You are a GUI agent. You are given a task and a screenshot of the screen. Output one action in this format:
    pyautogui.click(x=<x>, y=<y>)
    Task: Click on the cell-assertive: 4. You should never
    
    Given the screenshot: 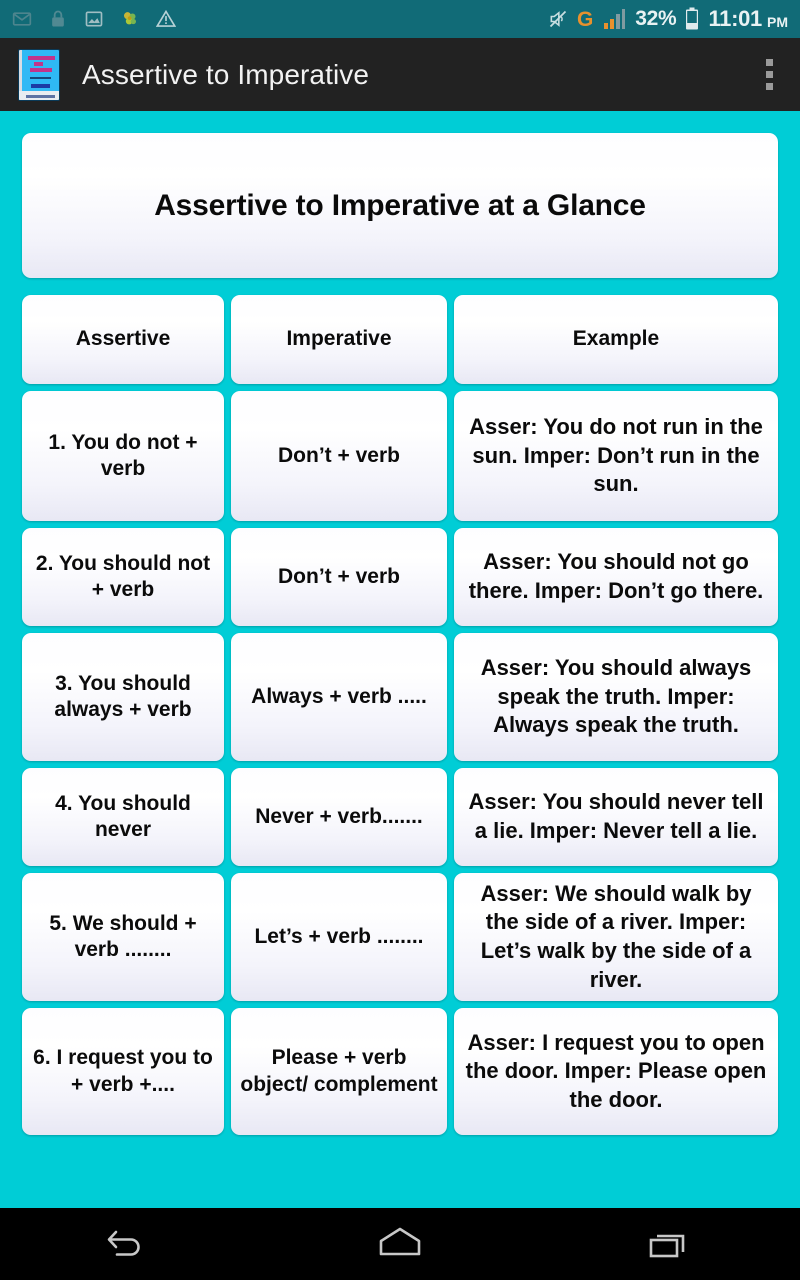 What is the action you would take?
    pyautogui.click(x=123, y=817)
    